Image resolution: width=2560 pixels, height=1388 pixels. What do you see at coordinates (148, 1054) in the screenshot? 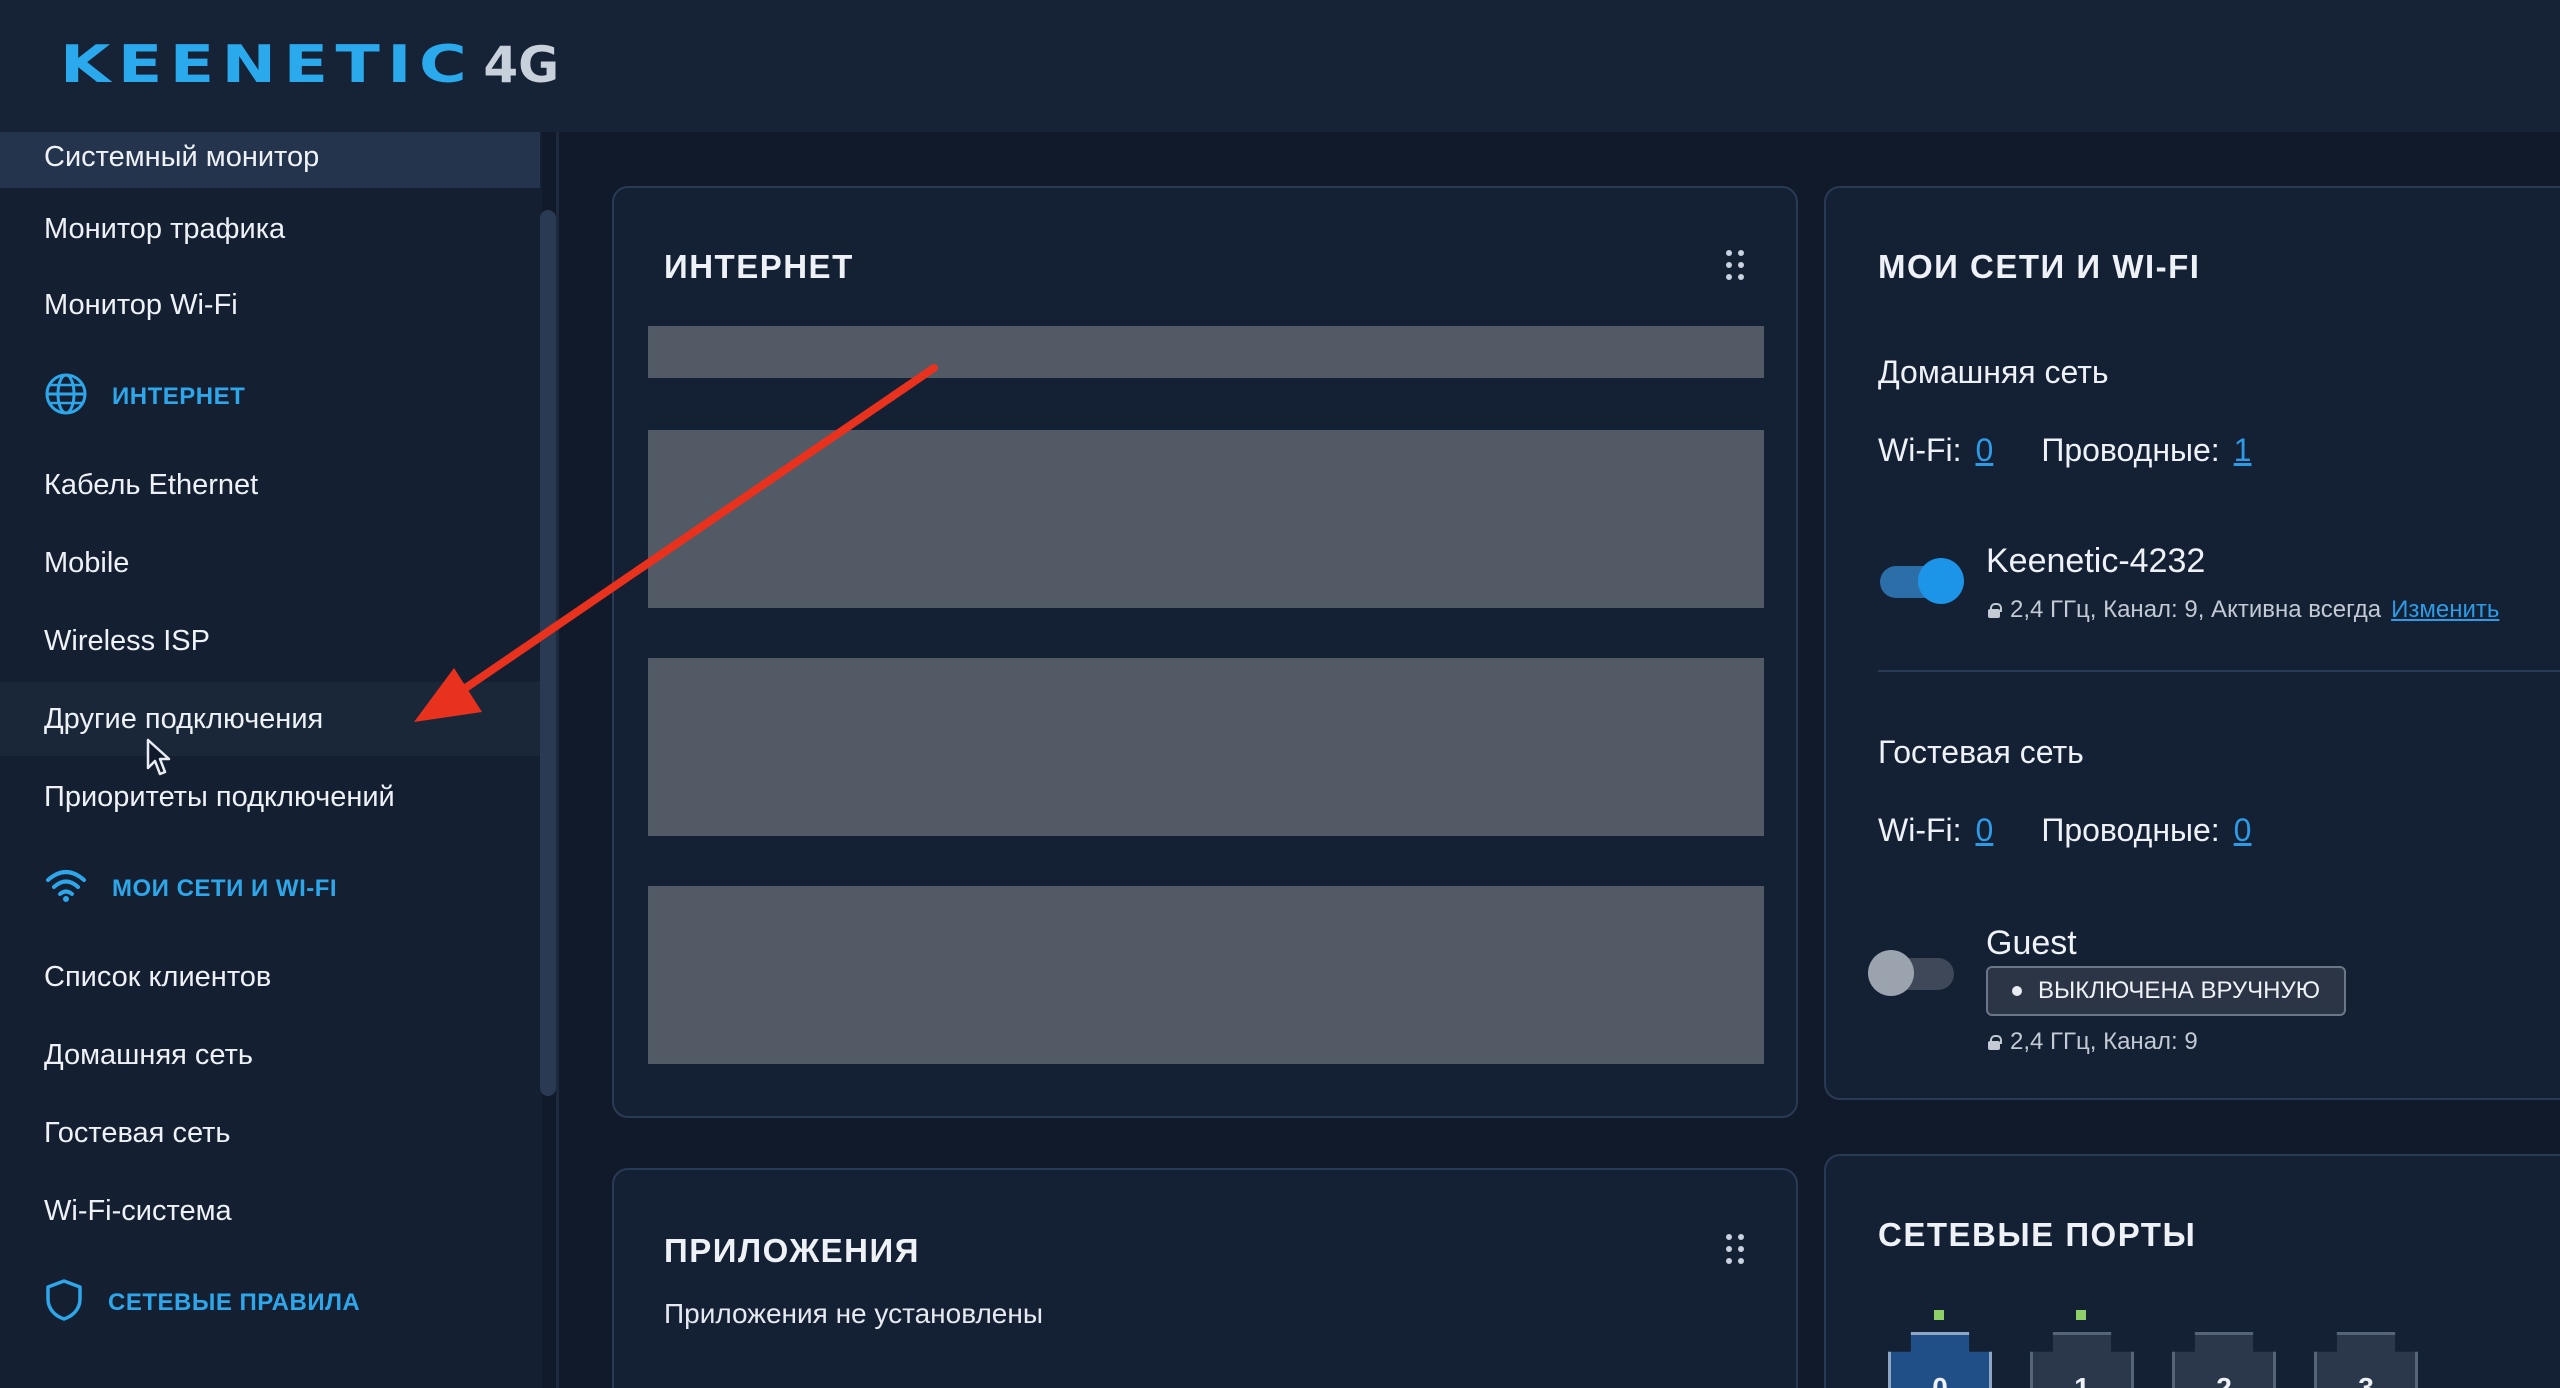
I see `sidebar-item-label: Домашняя сеть` at bounding box center [148, 1054].